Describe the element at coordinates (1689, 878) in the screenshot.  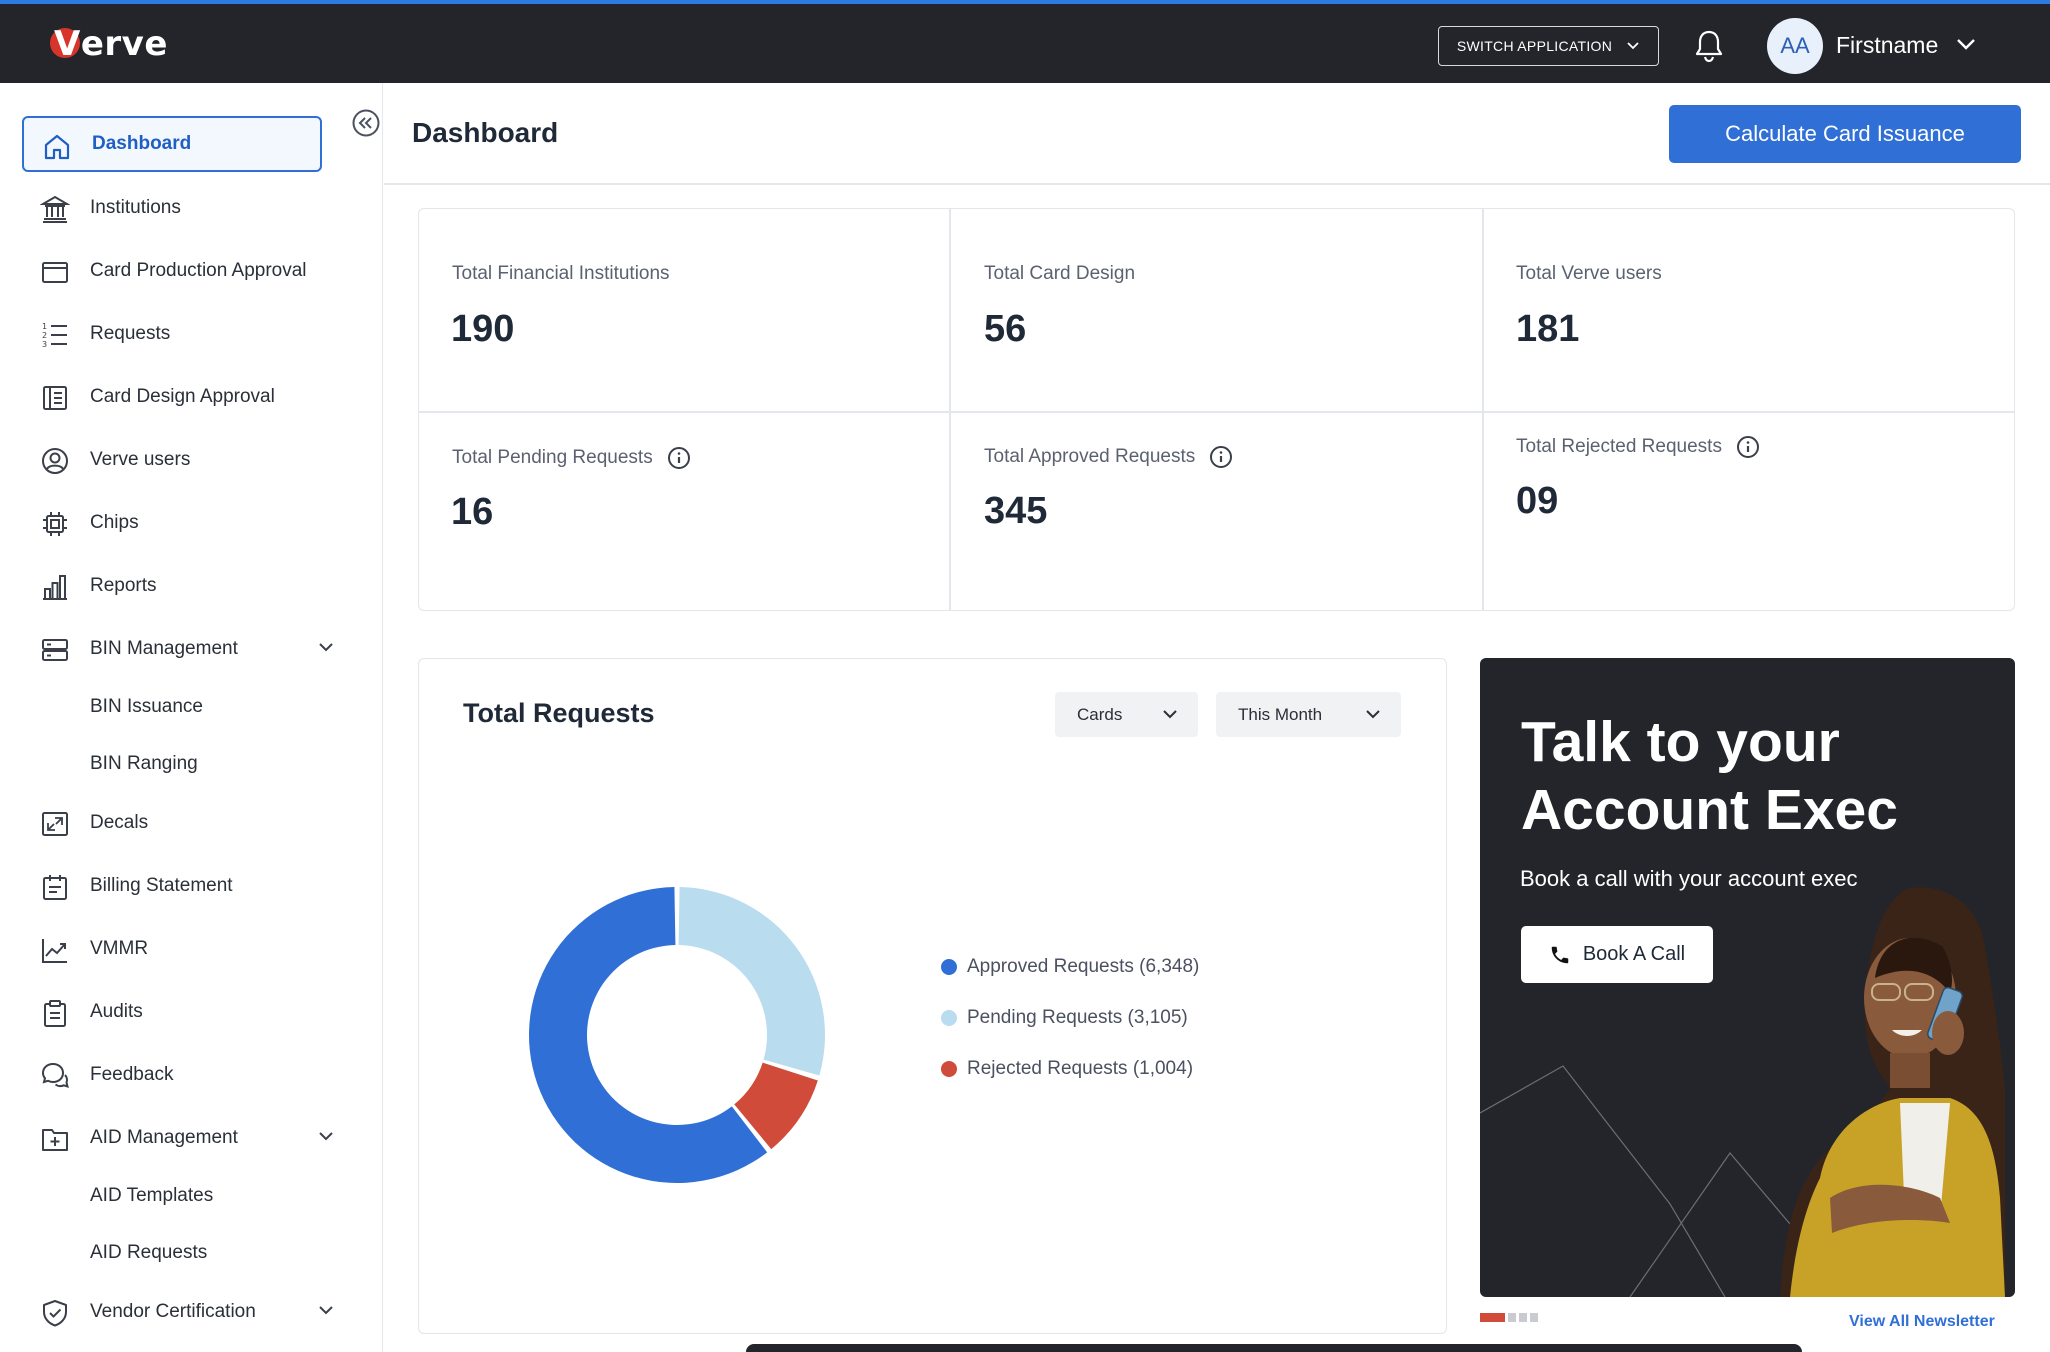
I see `promo-subtitle: Book a call with your account exec` at that location.